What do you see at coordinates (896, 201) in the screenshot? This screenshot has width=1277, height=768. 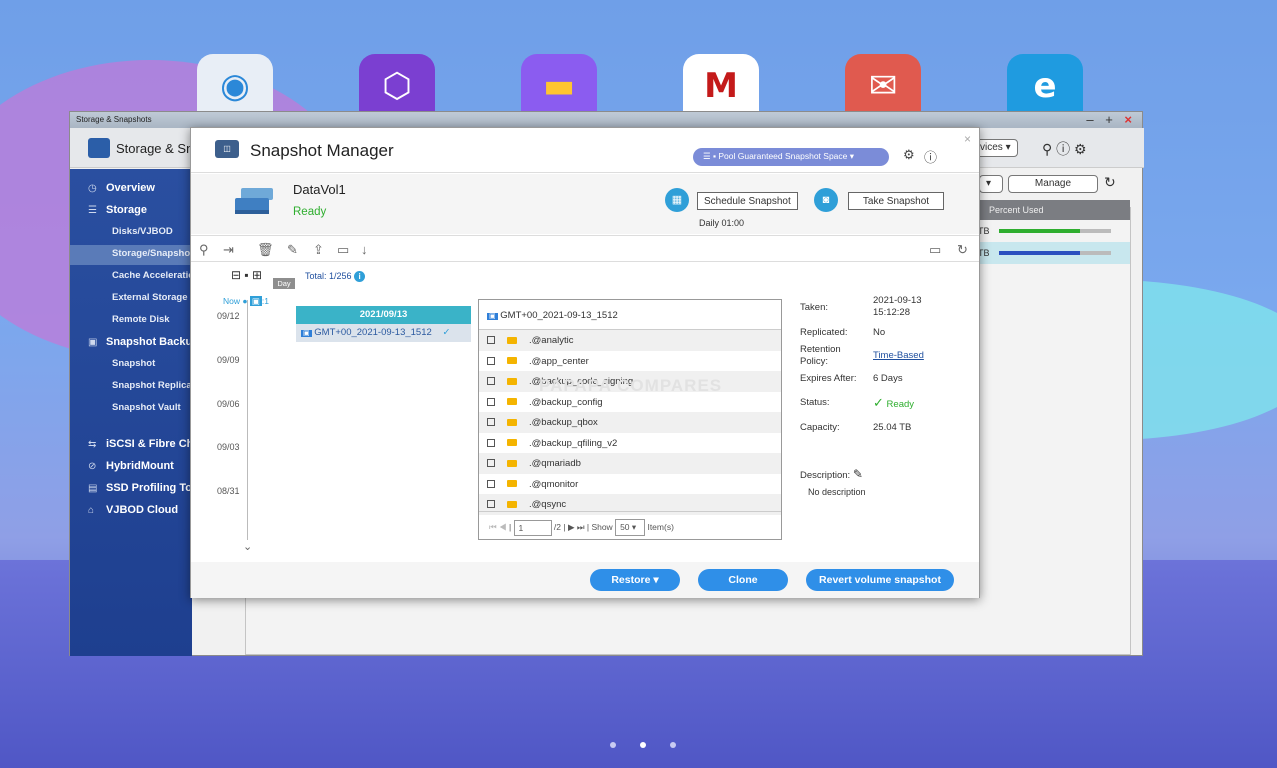 I see `take-snapshot-button: Take Snapshot` at bounding box center [896, 201].